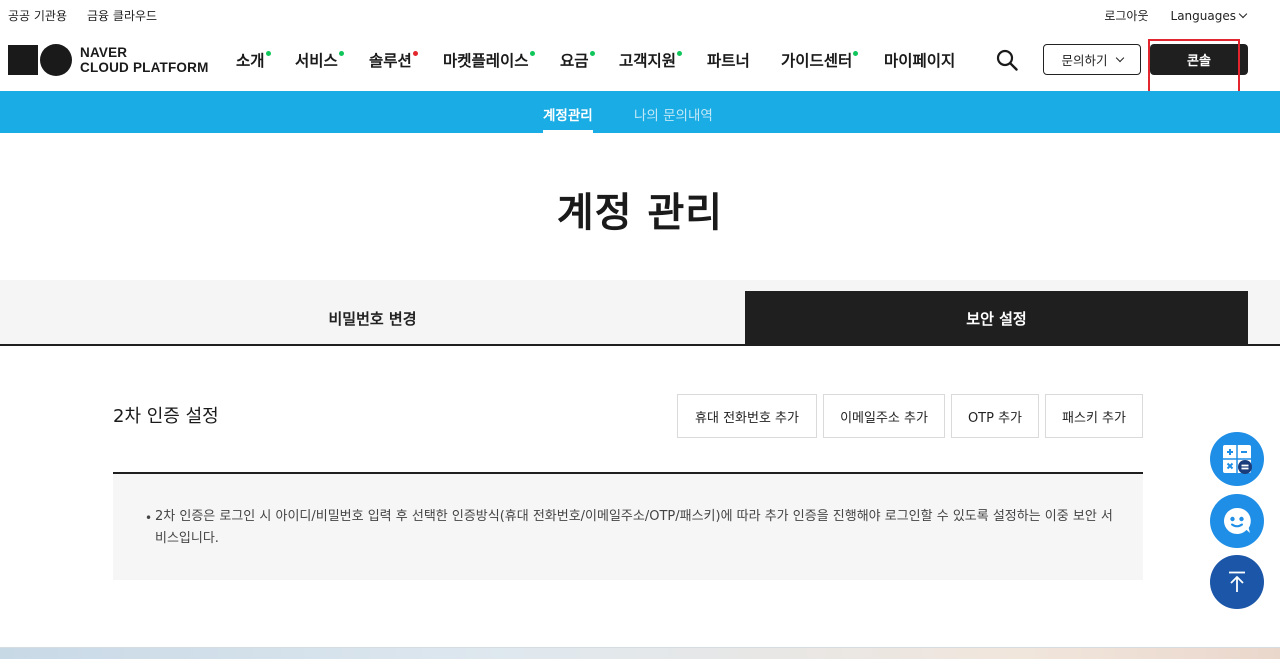  What do you see at coordinates (648, 61) in the screenshot?
I see `nav-item-label: 고객지원` at bounding box center [648, 61].